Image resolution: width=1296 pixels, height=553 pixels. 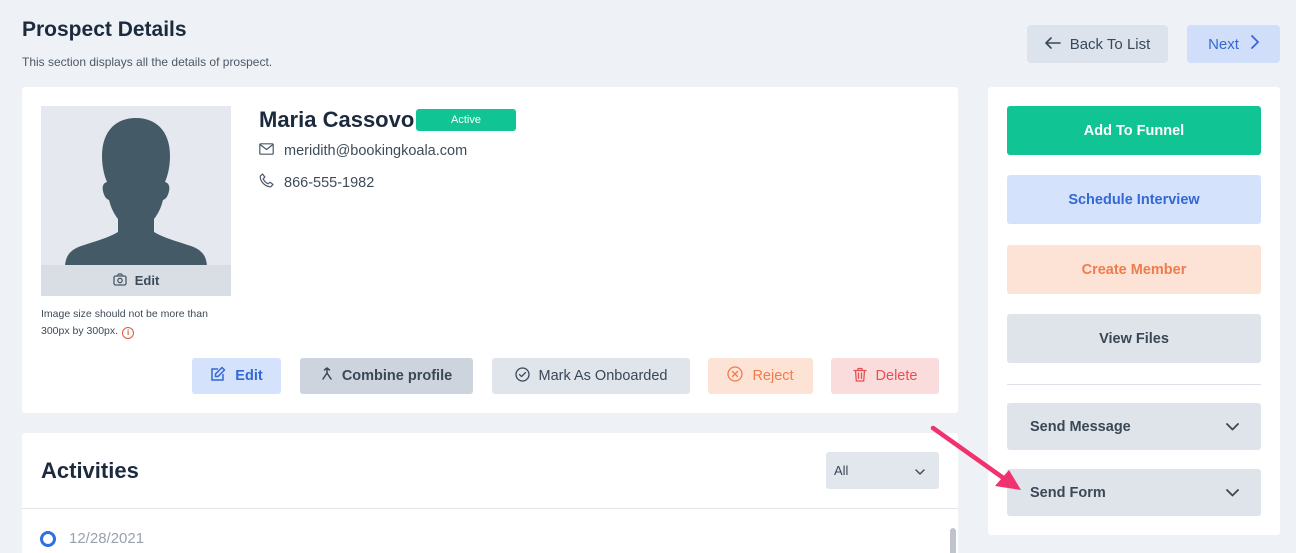 I want to click on email-row: meridith@bookingkoala.com, so click(x=363, y=151).